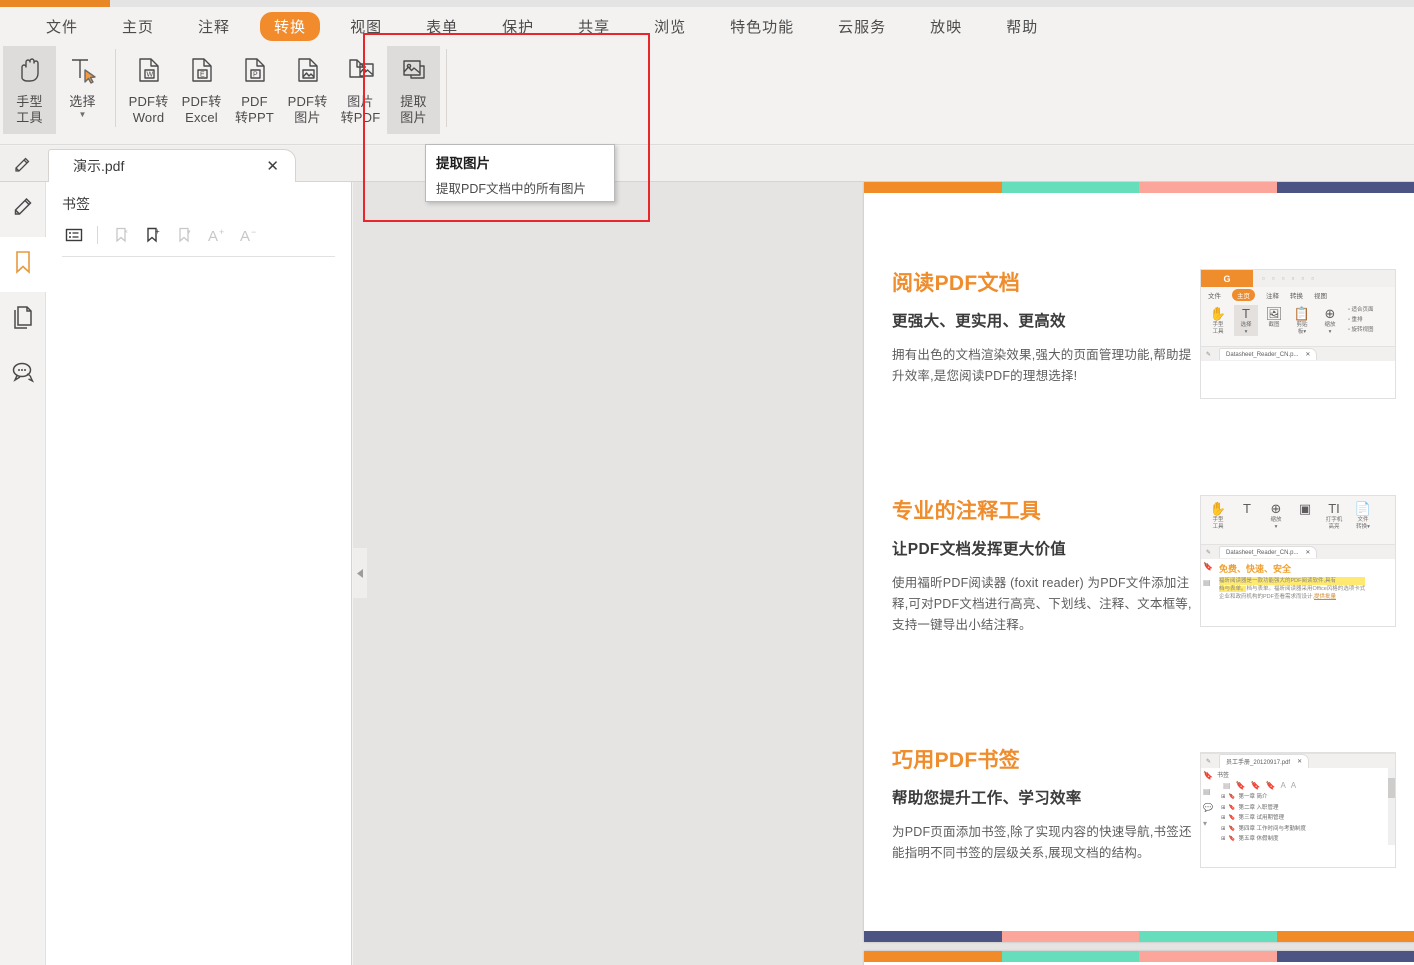 The width and height of the screenshot is (1414, 965). Describe the element at coordinates (1274, 325) in the screenshot. I see `mini-tool-label: 截图` at that location.